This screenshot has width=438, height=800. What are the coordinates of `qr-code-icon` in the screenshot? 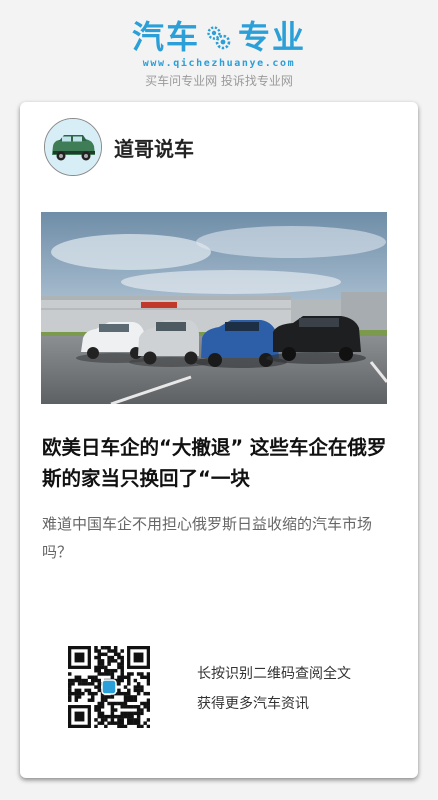 It's located at (109, 687).